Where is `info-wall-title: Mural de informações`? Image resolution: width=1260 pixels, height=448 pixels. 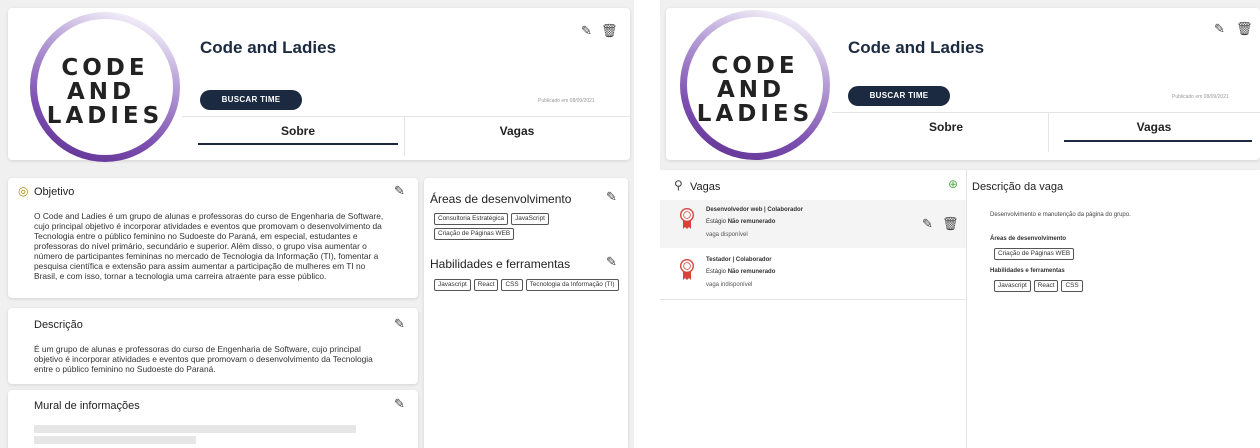
info-wall-title: Mural de informações is located at coordinates (87, 406).